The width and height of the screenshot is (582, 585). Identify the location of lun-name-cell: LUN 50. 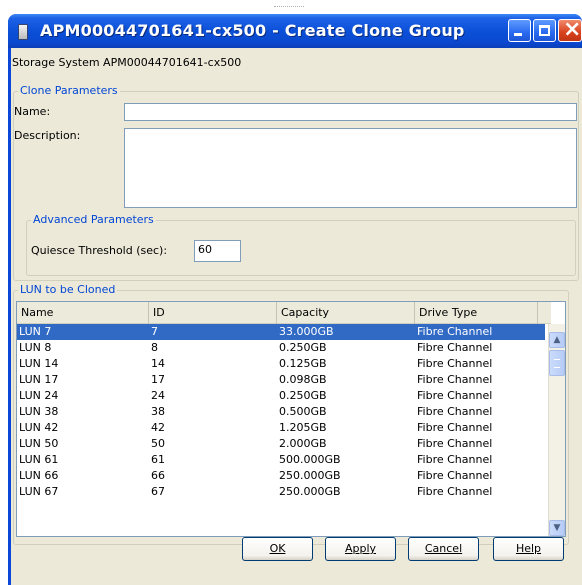
(39, 443).